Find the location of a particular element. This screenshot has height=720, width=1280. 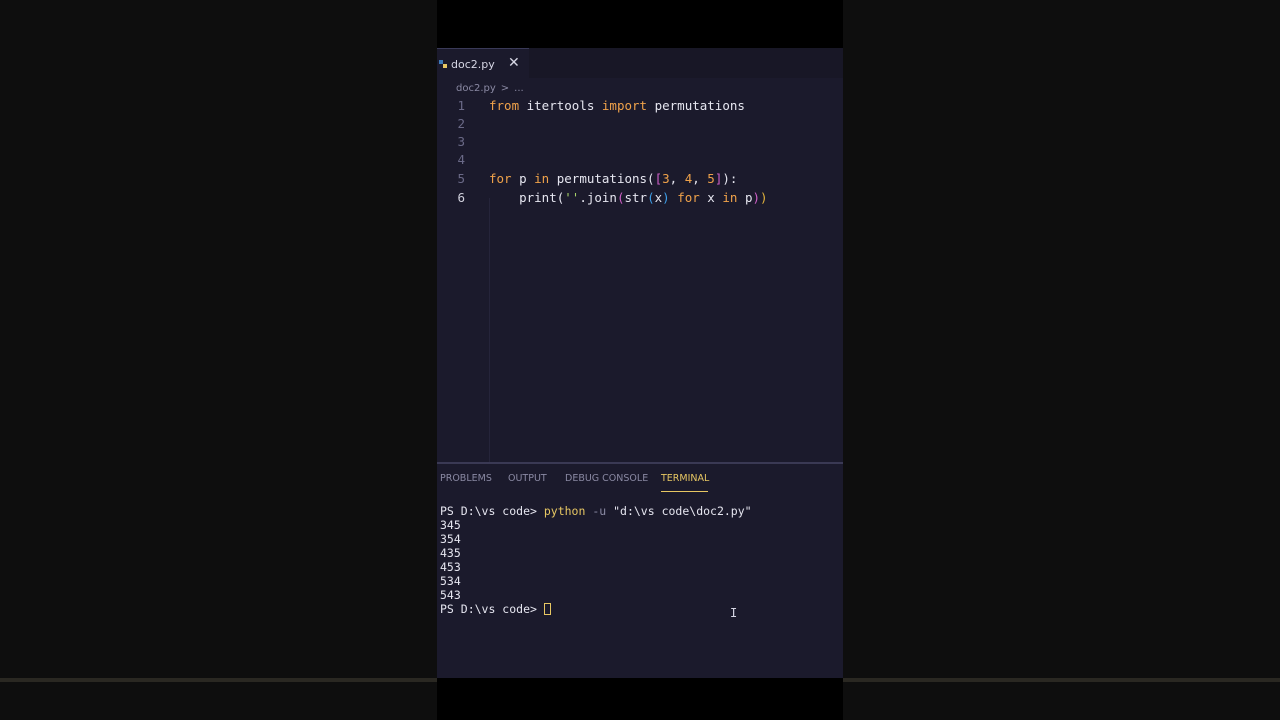

tab-debug-console: DEBUG CONSOLE is located at coordinates (606, 478).